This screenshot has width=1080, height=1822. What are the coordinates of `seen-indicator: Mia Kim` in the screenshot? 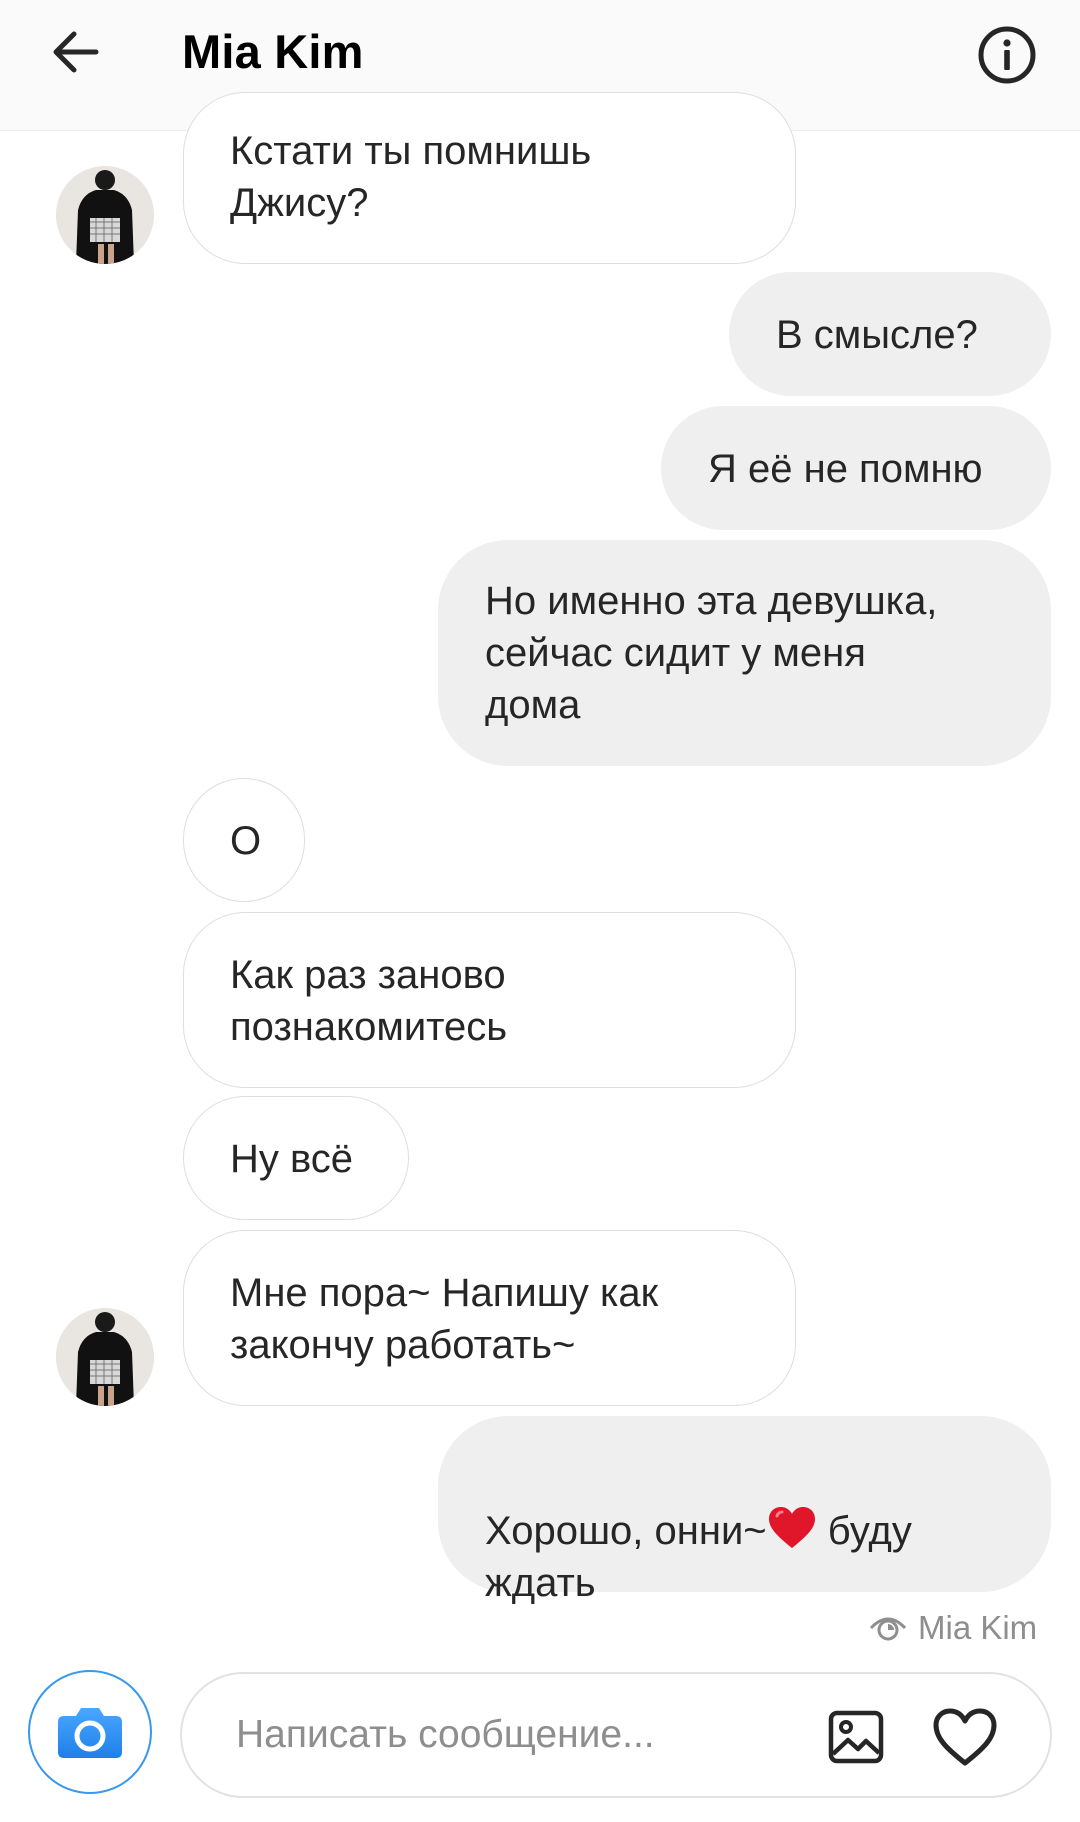 It's located at (952, 1628).